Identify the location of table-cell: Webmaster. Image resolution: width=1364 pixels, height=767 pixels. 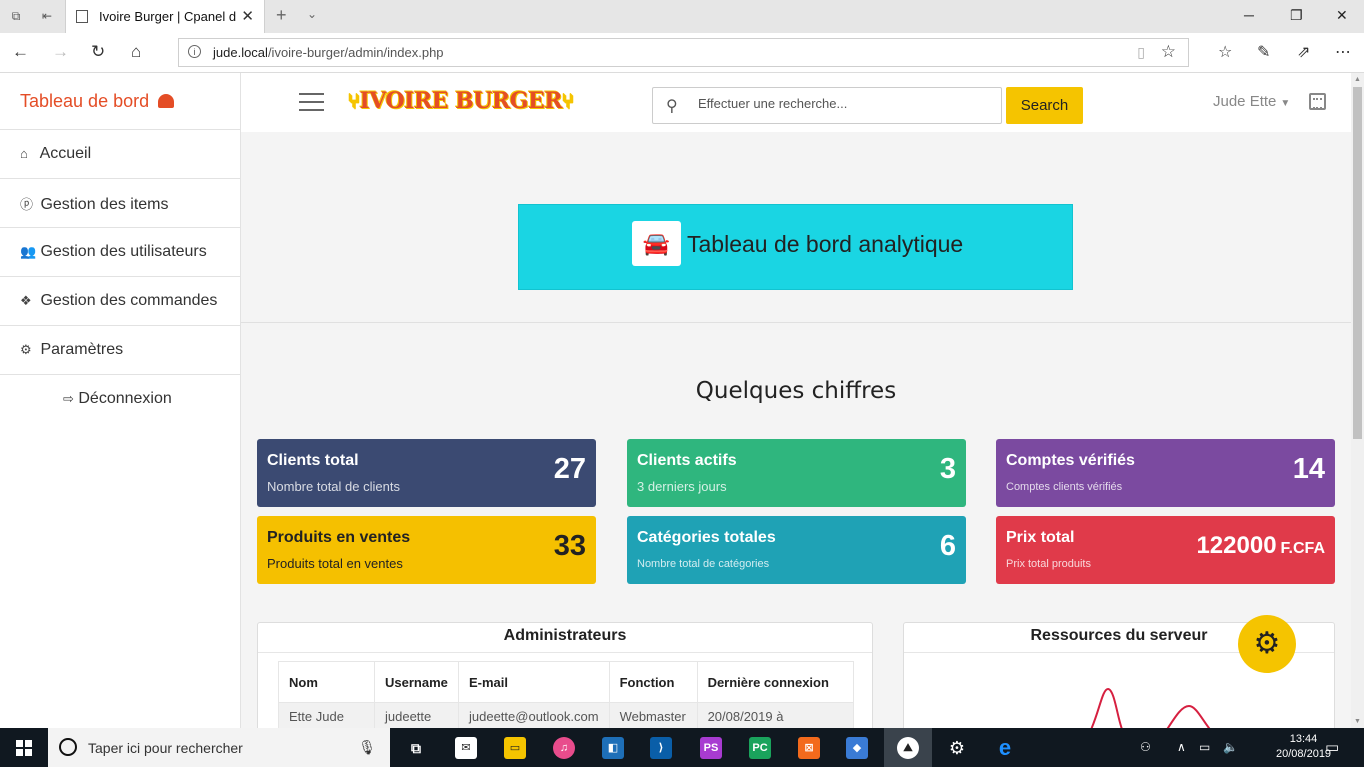
(653, 715).